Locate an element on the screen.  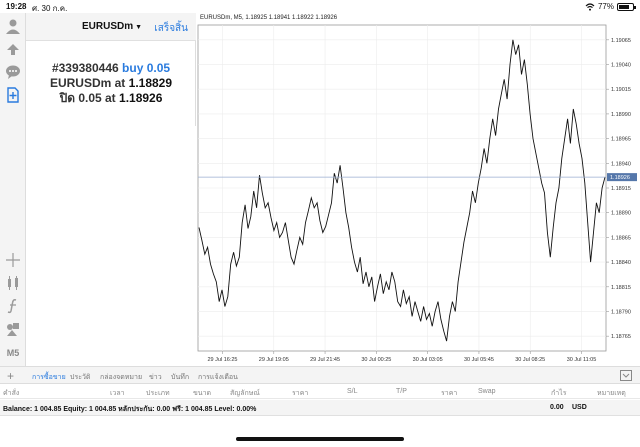
symbol-name: EURUSDm is located at coordinates (108, 26).